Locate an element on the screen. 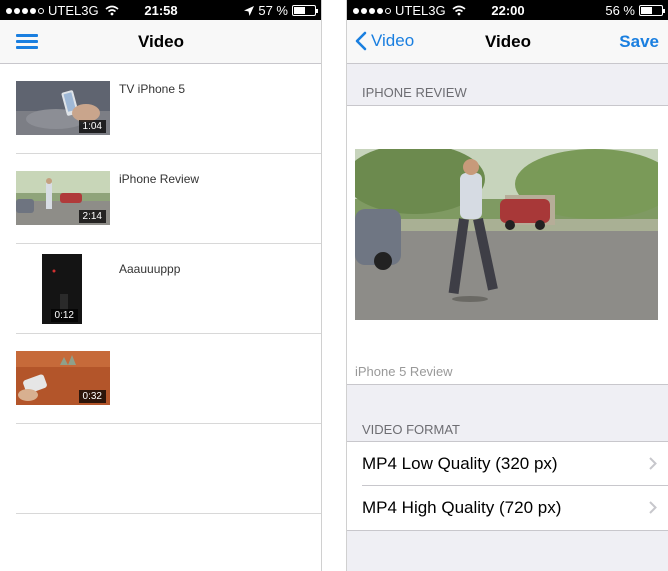 Image resolution: width=668 pixels, height=571 pixels. screen-gap is located at coordinates (334, 285).